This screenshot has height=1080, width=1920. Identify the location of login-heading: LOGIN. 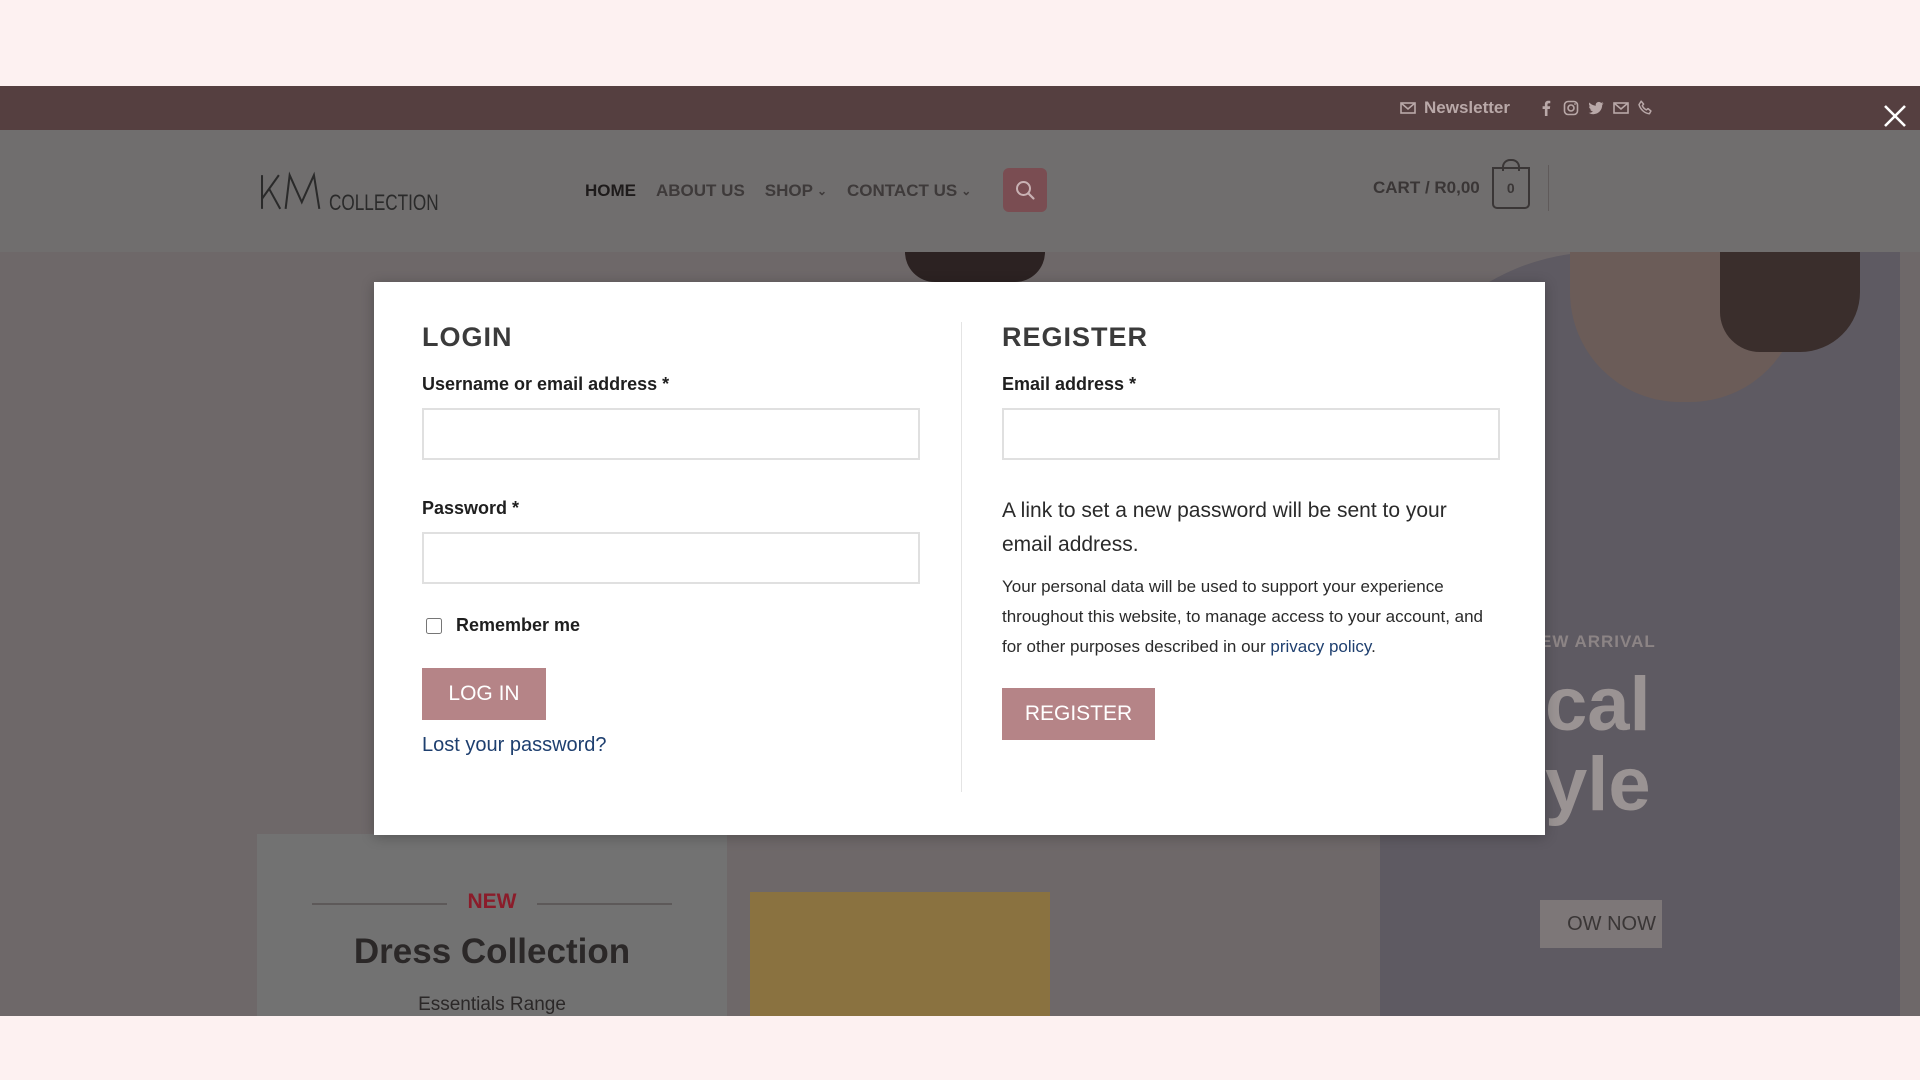
(467, 337).